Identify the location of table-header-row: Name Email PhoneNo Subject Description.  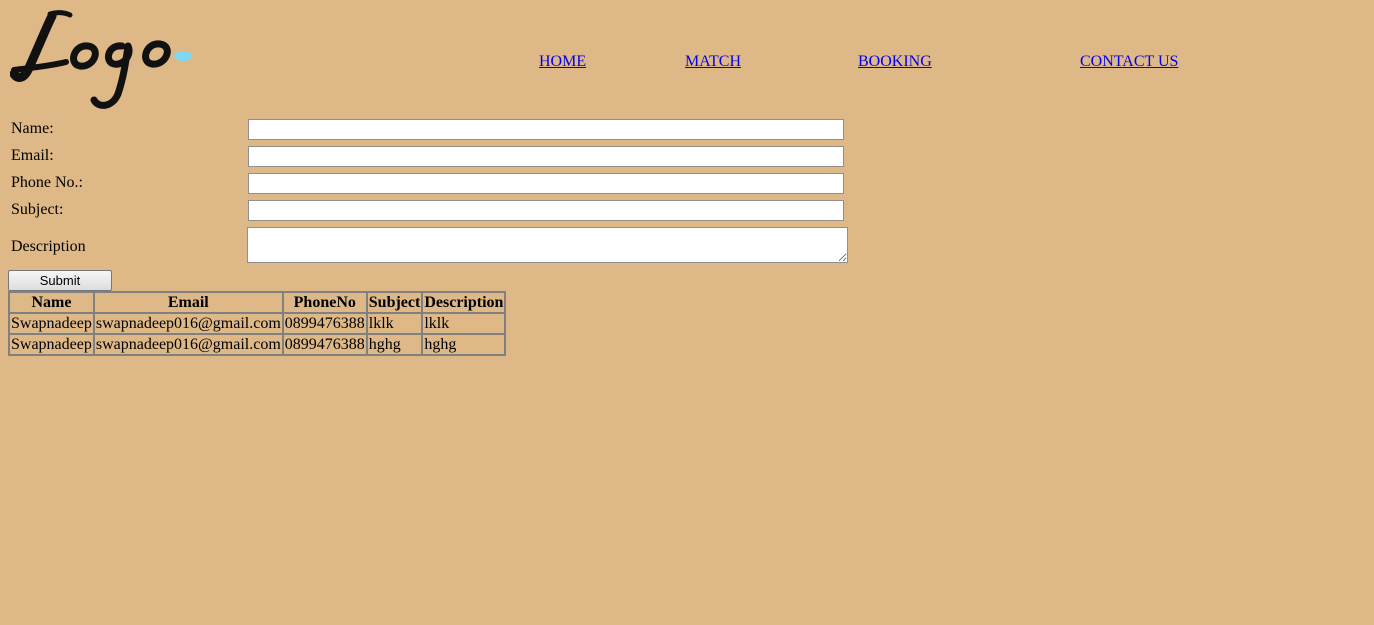
(257, 302).